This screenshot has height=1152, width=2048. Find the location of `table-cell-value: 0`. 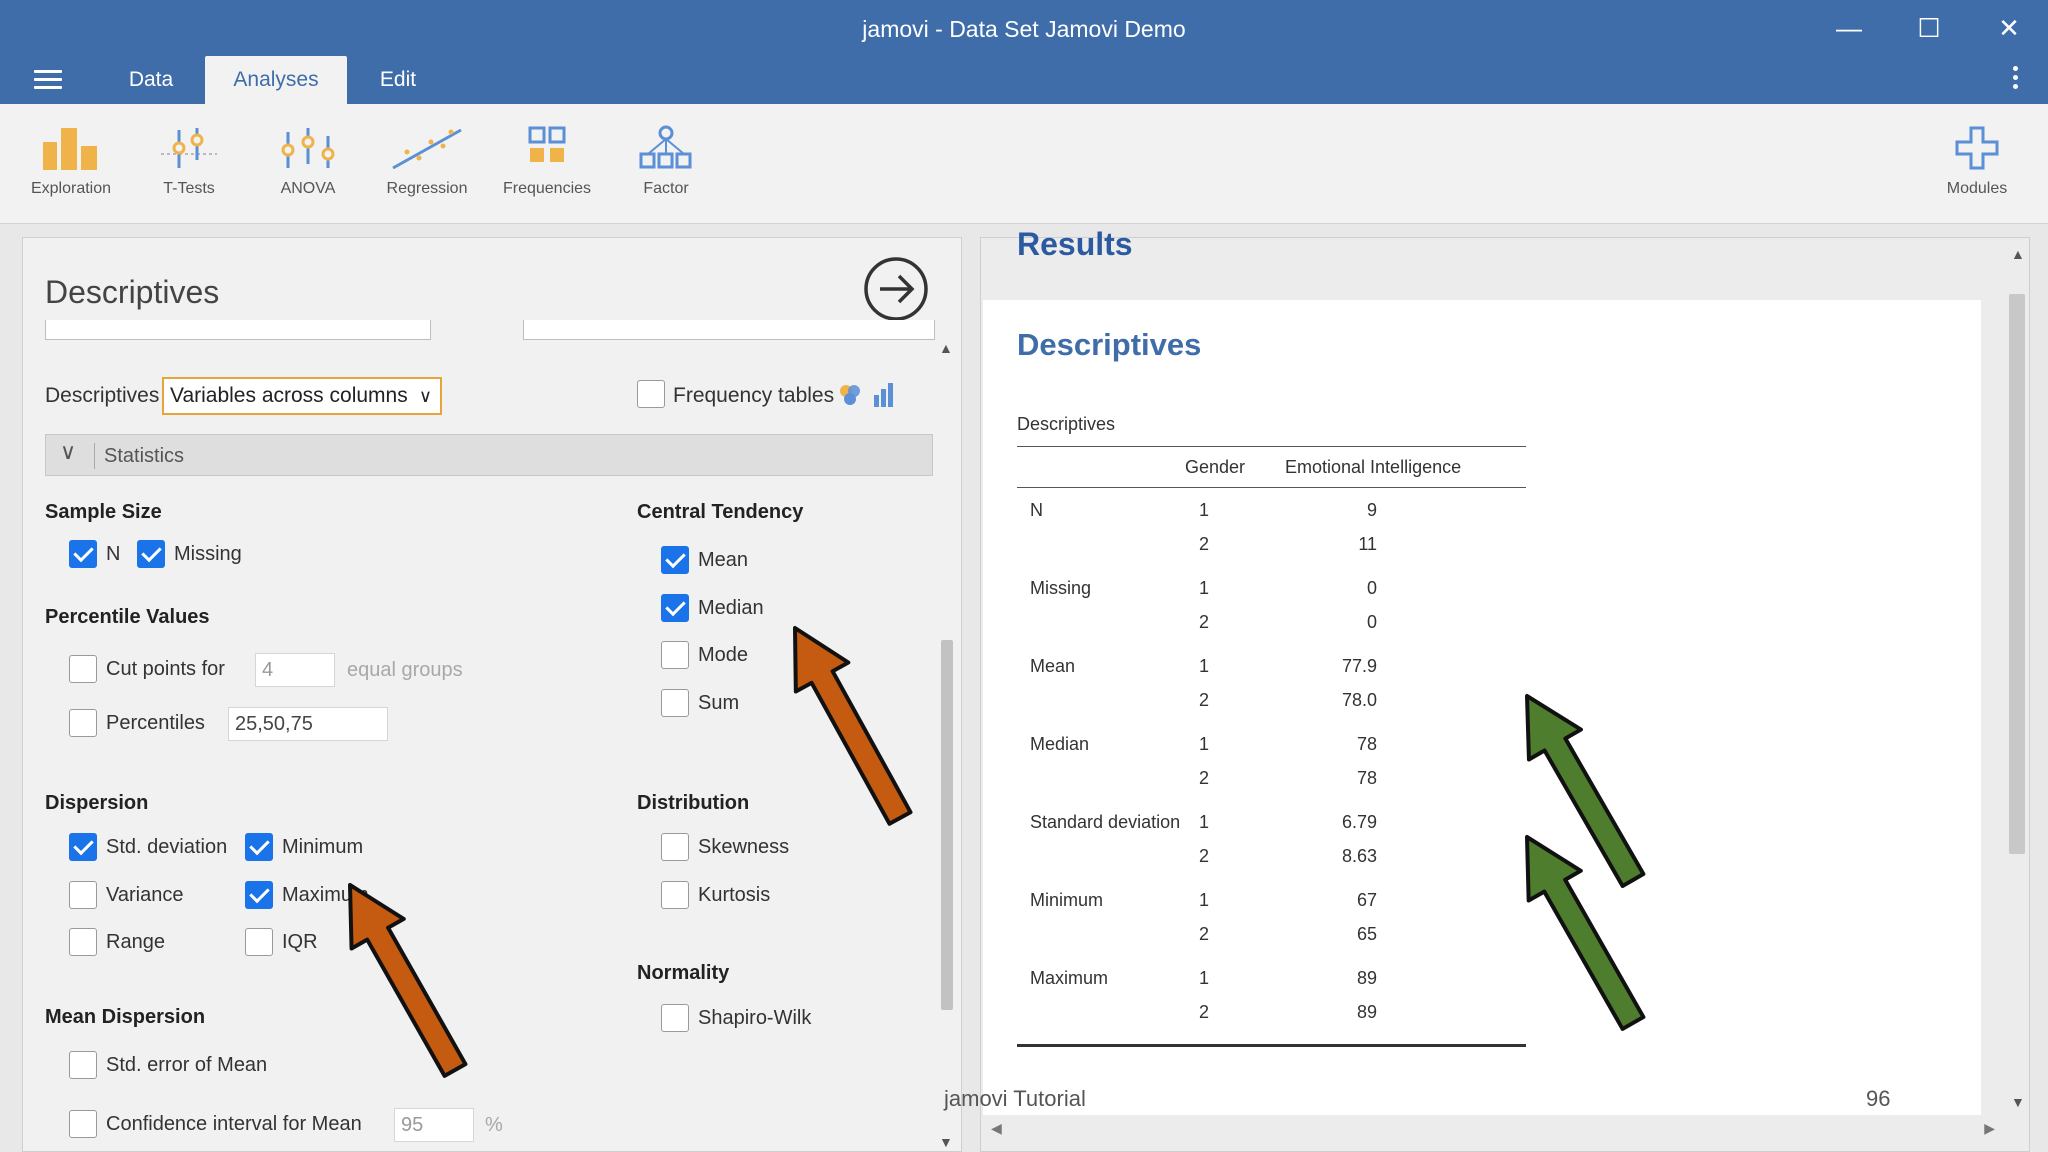

table-cell-value: 0 is located at coordinates (1371, 622).